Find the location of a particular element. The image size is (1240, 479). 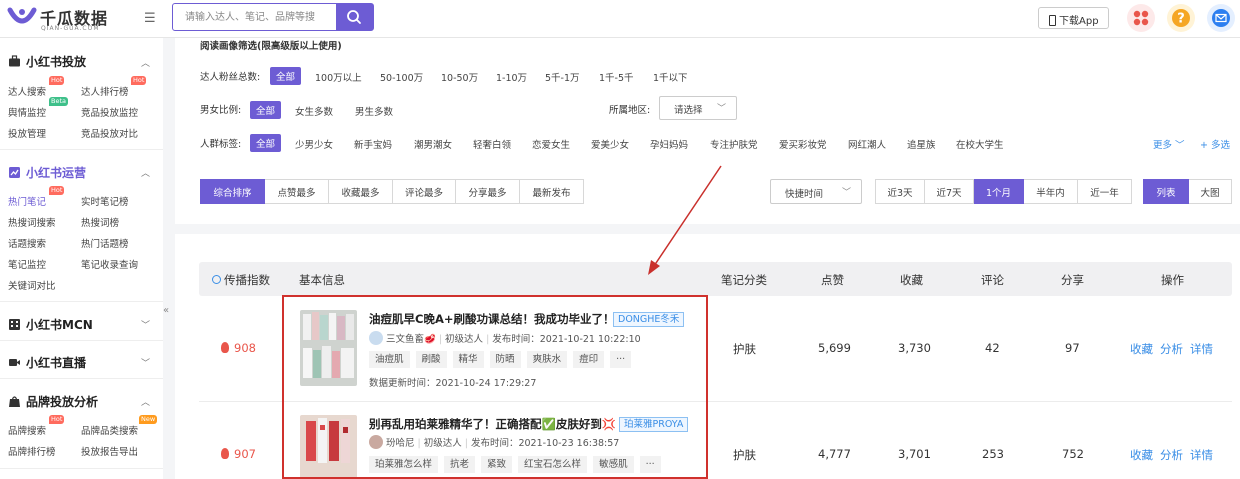

note-tag: 爽肤水 is located at coordinates (547, 359).